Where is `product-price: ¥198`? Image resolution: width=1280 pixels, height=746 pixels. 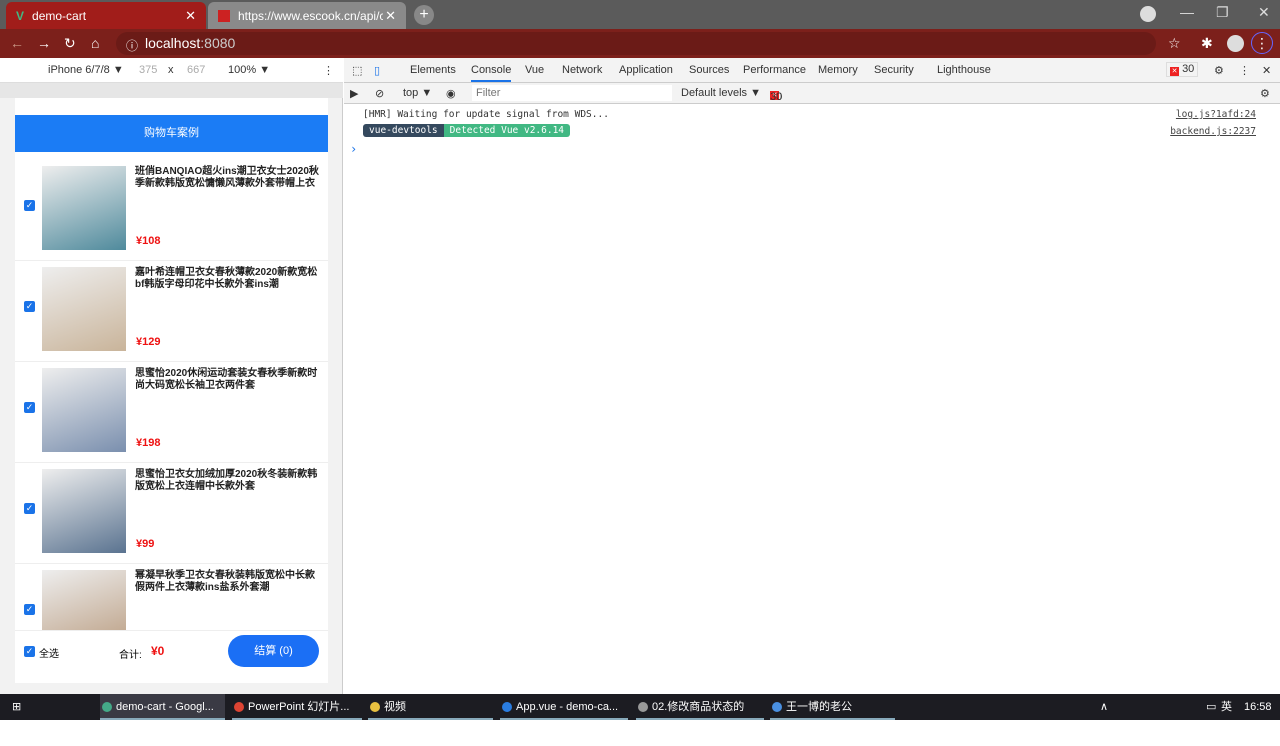
product-price: ¥198 is located at coordinates (148, 443).